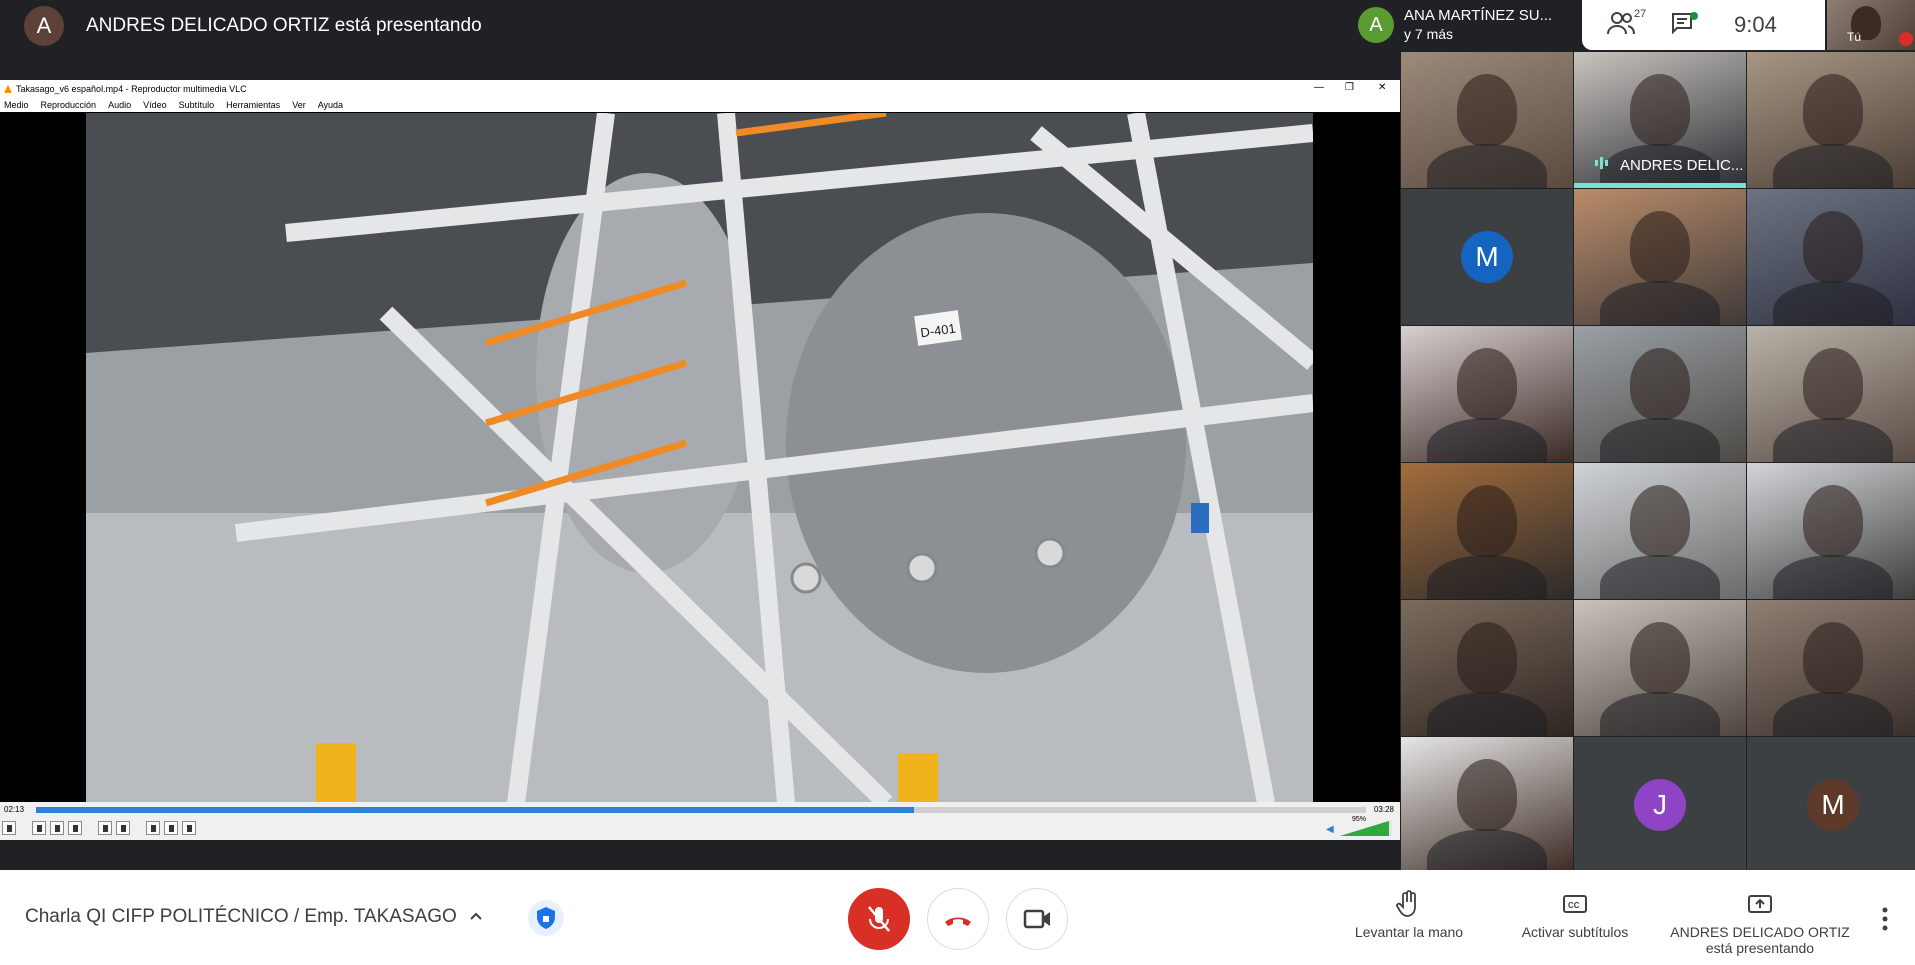  What do you see at coordinates (1871, 25) in the screenshot?
I see `self-view: Tú` at bounding box center [1871, 25].